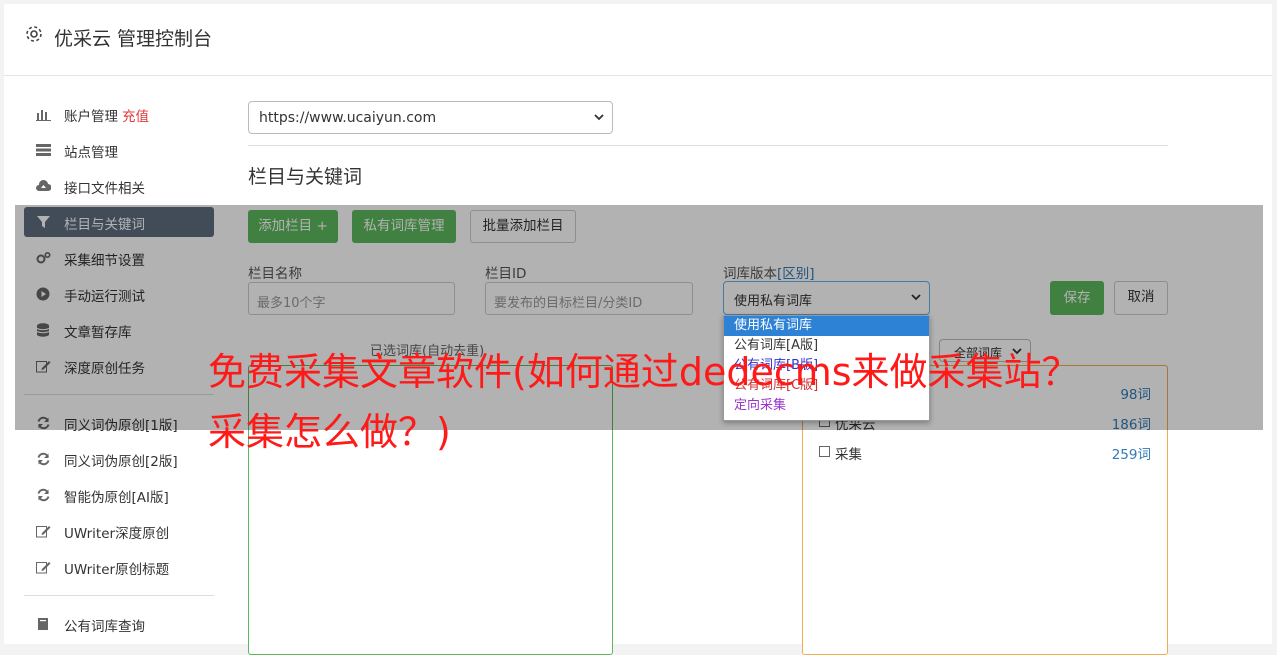 The image size is (1277, 655). Describe the element at coordinates (91, 153) in the screenshot. I see `sidebar-item-label: 站点管理` at that location.